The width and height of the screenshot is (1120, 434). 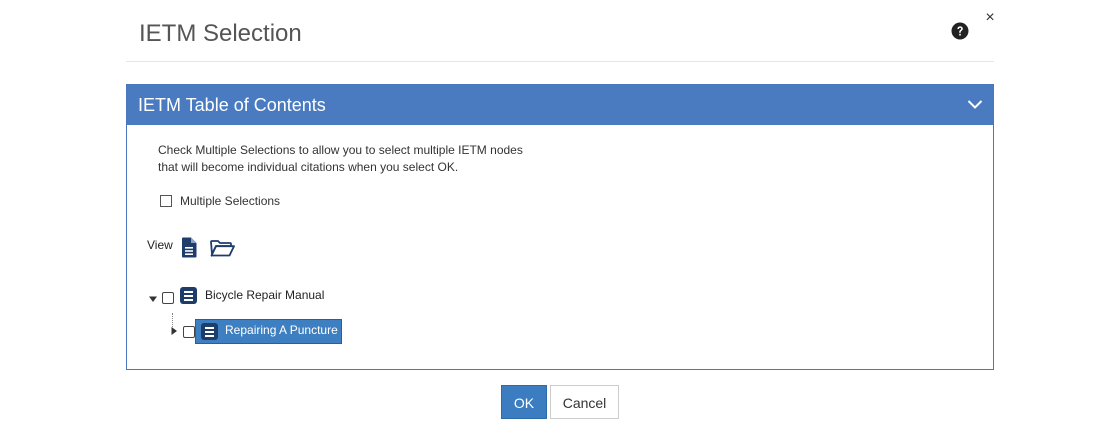 I want to click on title-divider, so click(x=560, y=61).